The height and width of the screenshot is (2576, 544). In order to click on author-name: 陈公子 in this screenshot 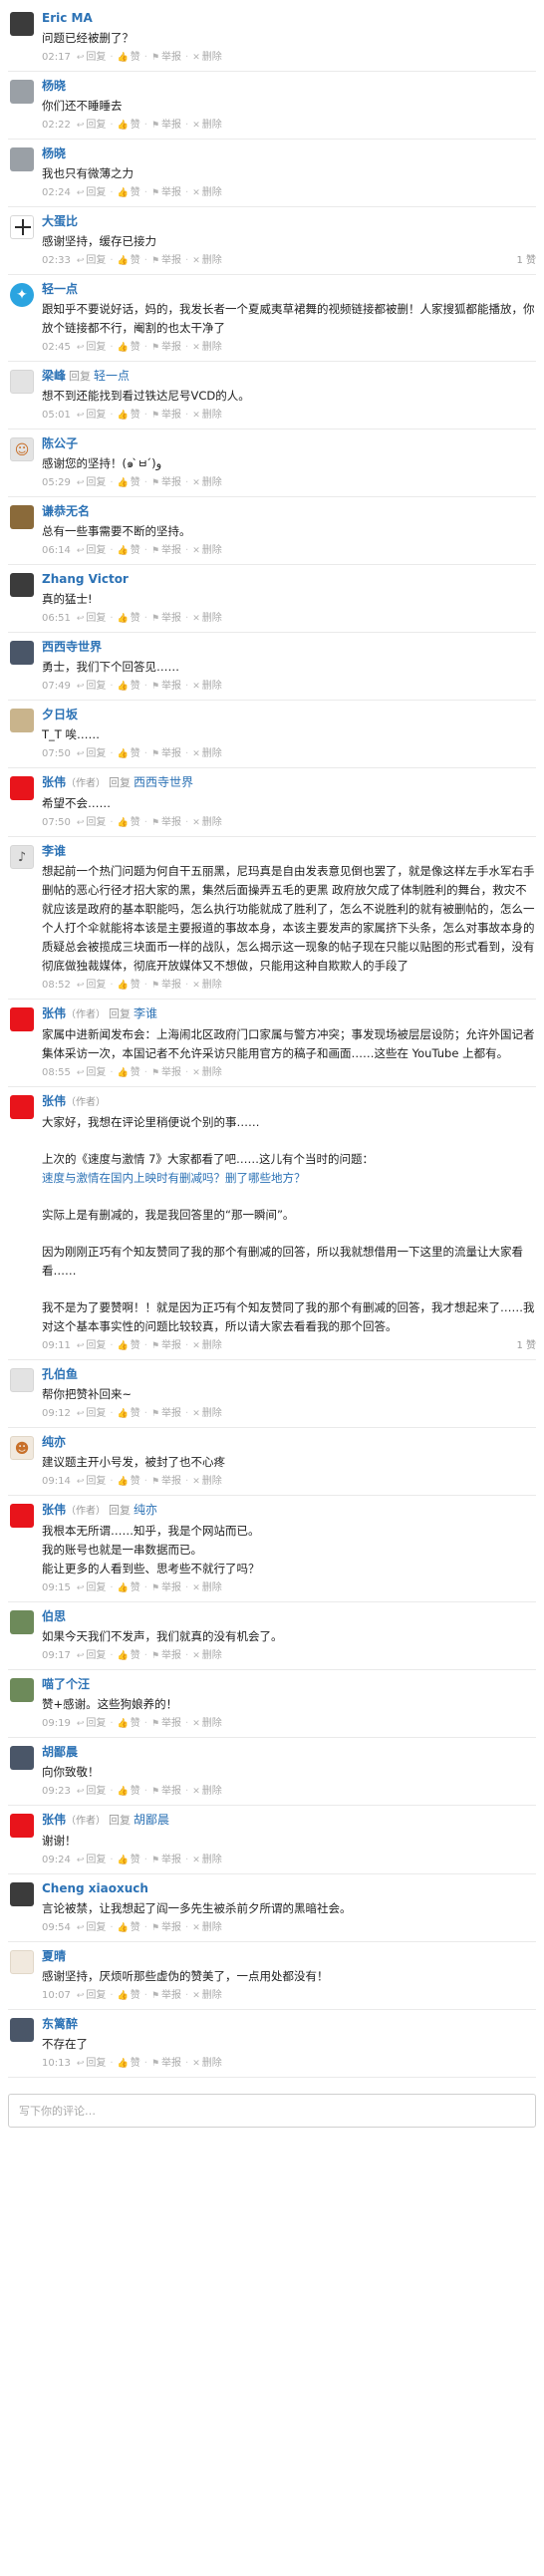, I will do `click(60, 443)`.